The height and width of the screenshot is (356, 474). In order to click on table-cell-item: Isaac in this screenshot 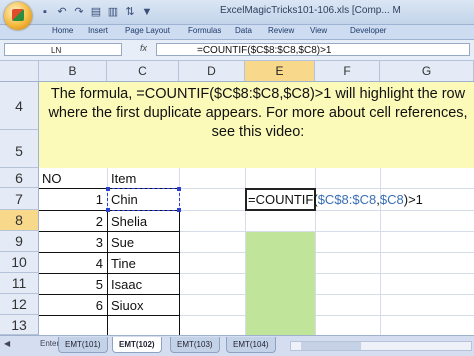, I will do `click(126, 284)`.